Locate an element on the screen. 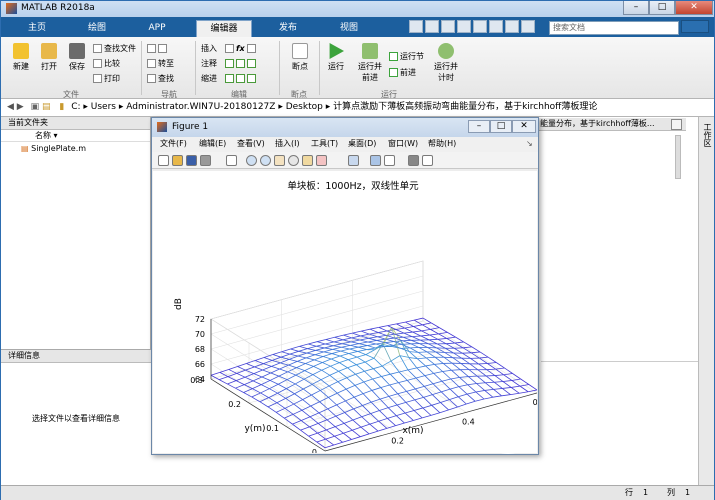 The width and height of the screenshot is (715, 500). run-advance-button: 运行并 前进 is located at coordinates (370, 63).